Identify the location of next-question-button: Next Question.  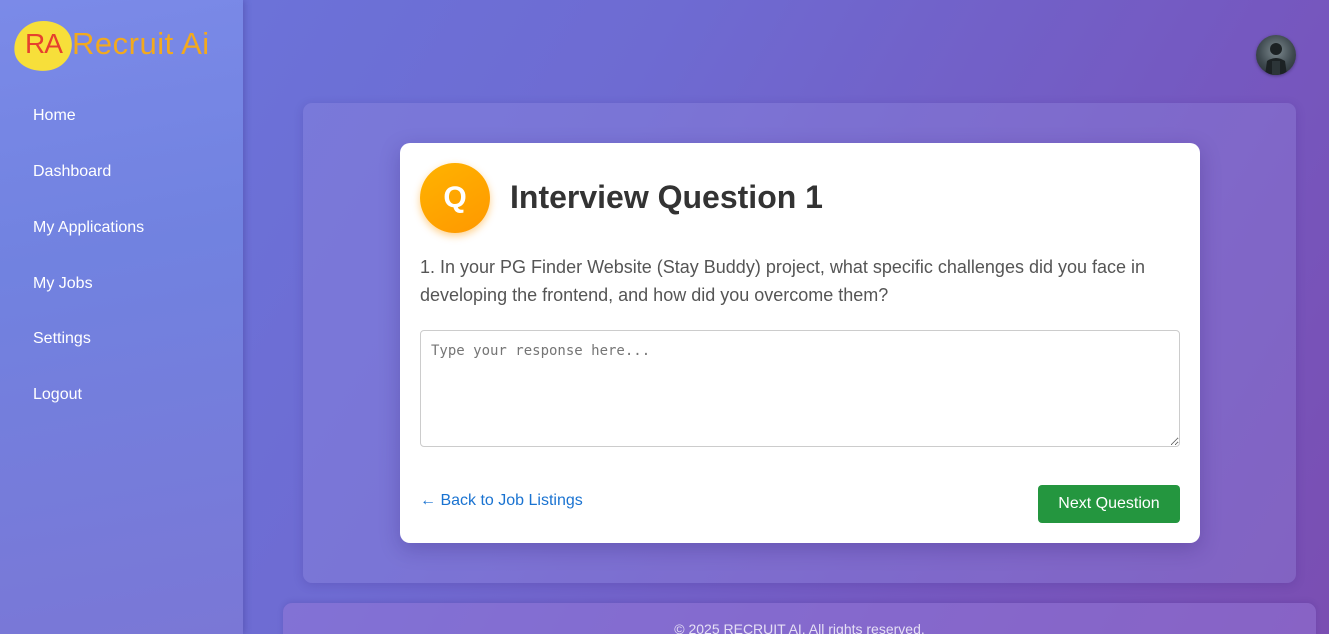
(1109, 504).